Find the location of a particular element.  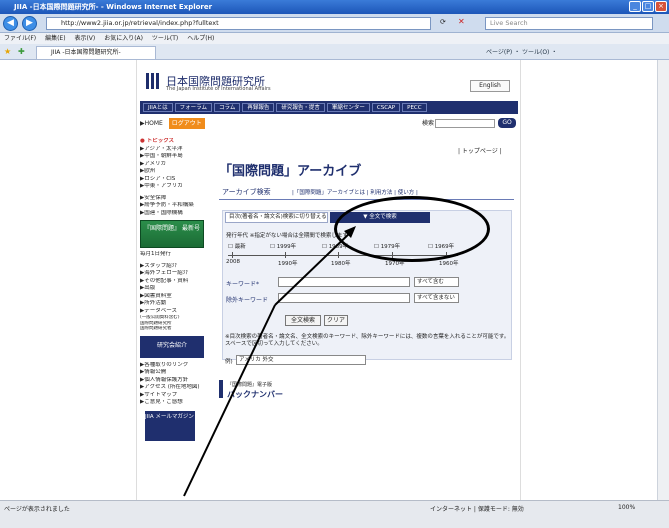

status-bar: ページが表示されました インターネット | 保護モード: 無効 100% is located at coordinates (334, 514).